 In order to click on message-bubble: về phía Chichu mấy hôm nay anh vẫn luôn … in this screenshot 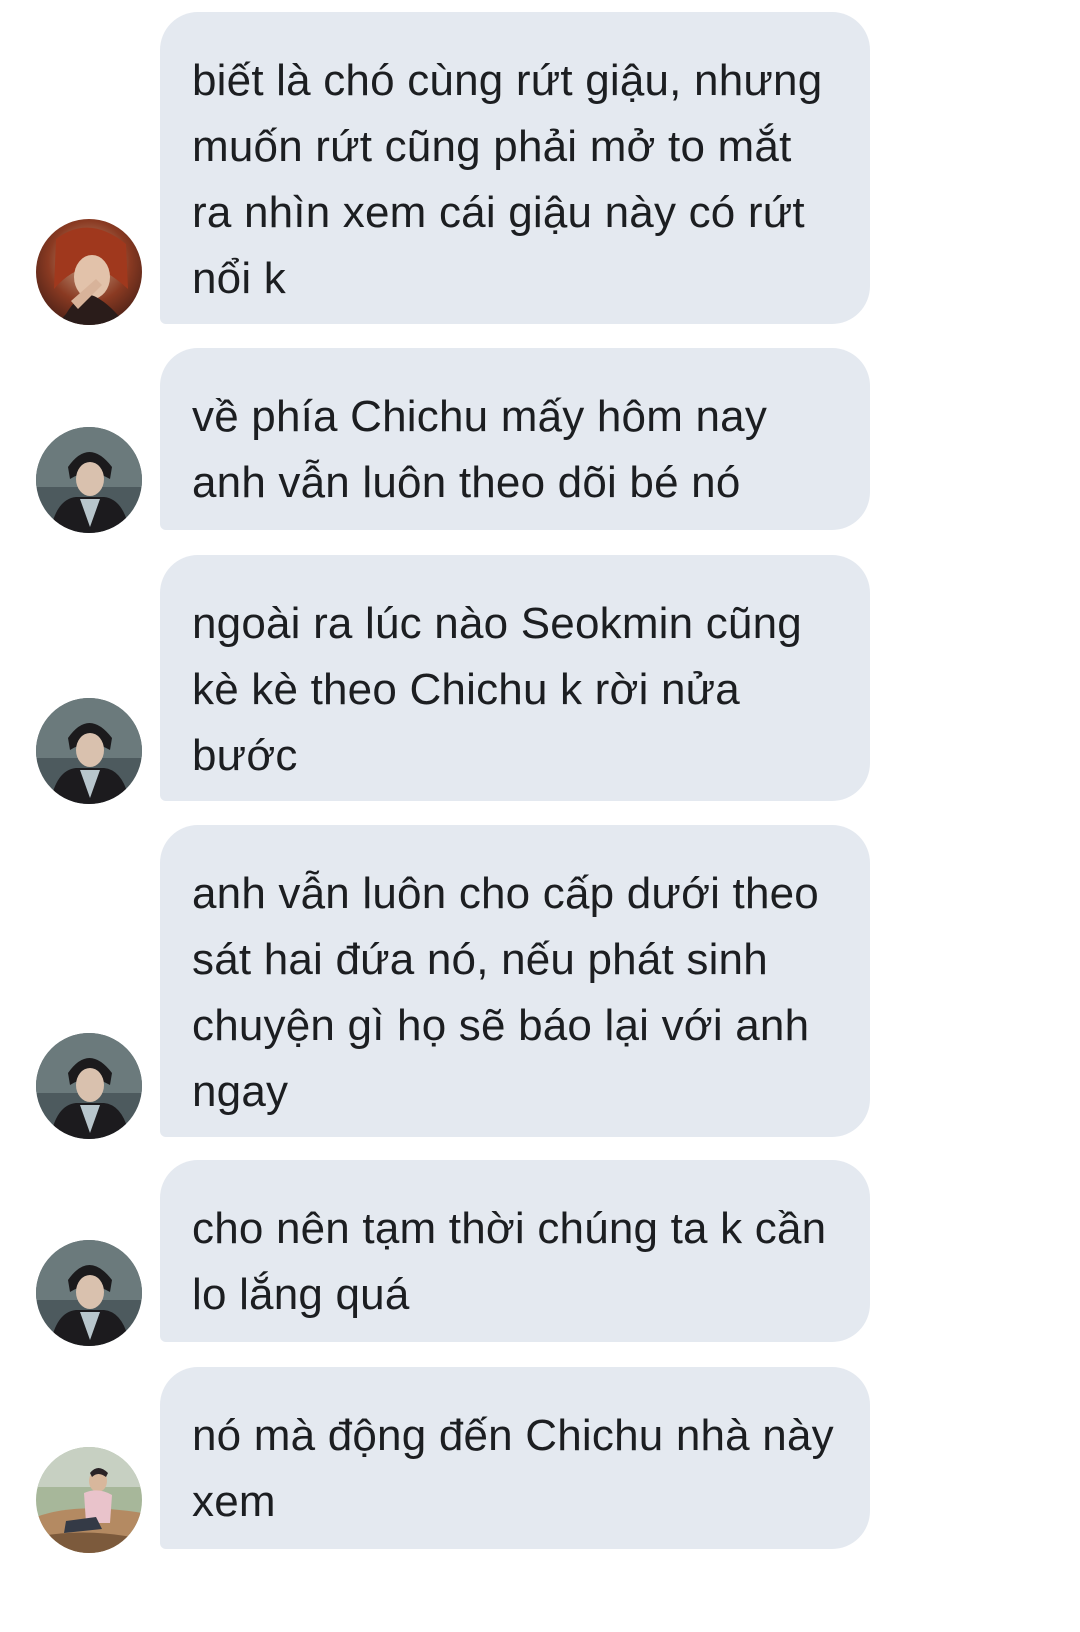, I will do `click(515, 439)`.